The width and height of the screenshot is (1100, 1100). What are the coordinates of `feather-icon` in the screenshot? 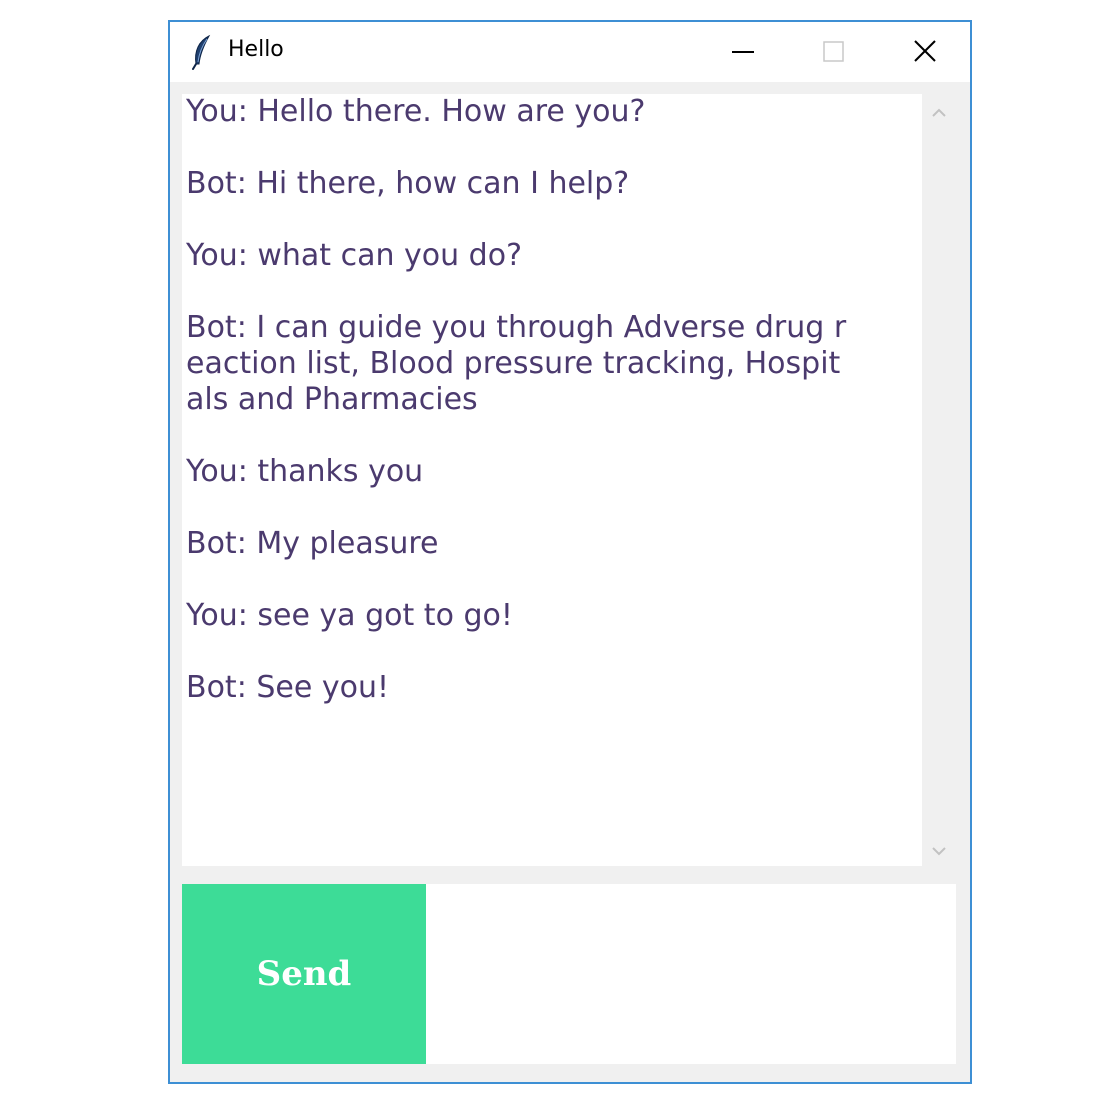 It's located at (202, 52).